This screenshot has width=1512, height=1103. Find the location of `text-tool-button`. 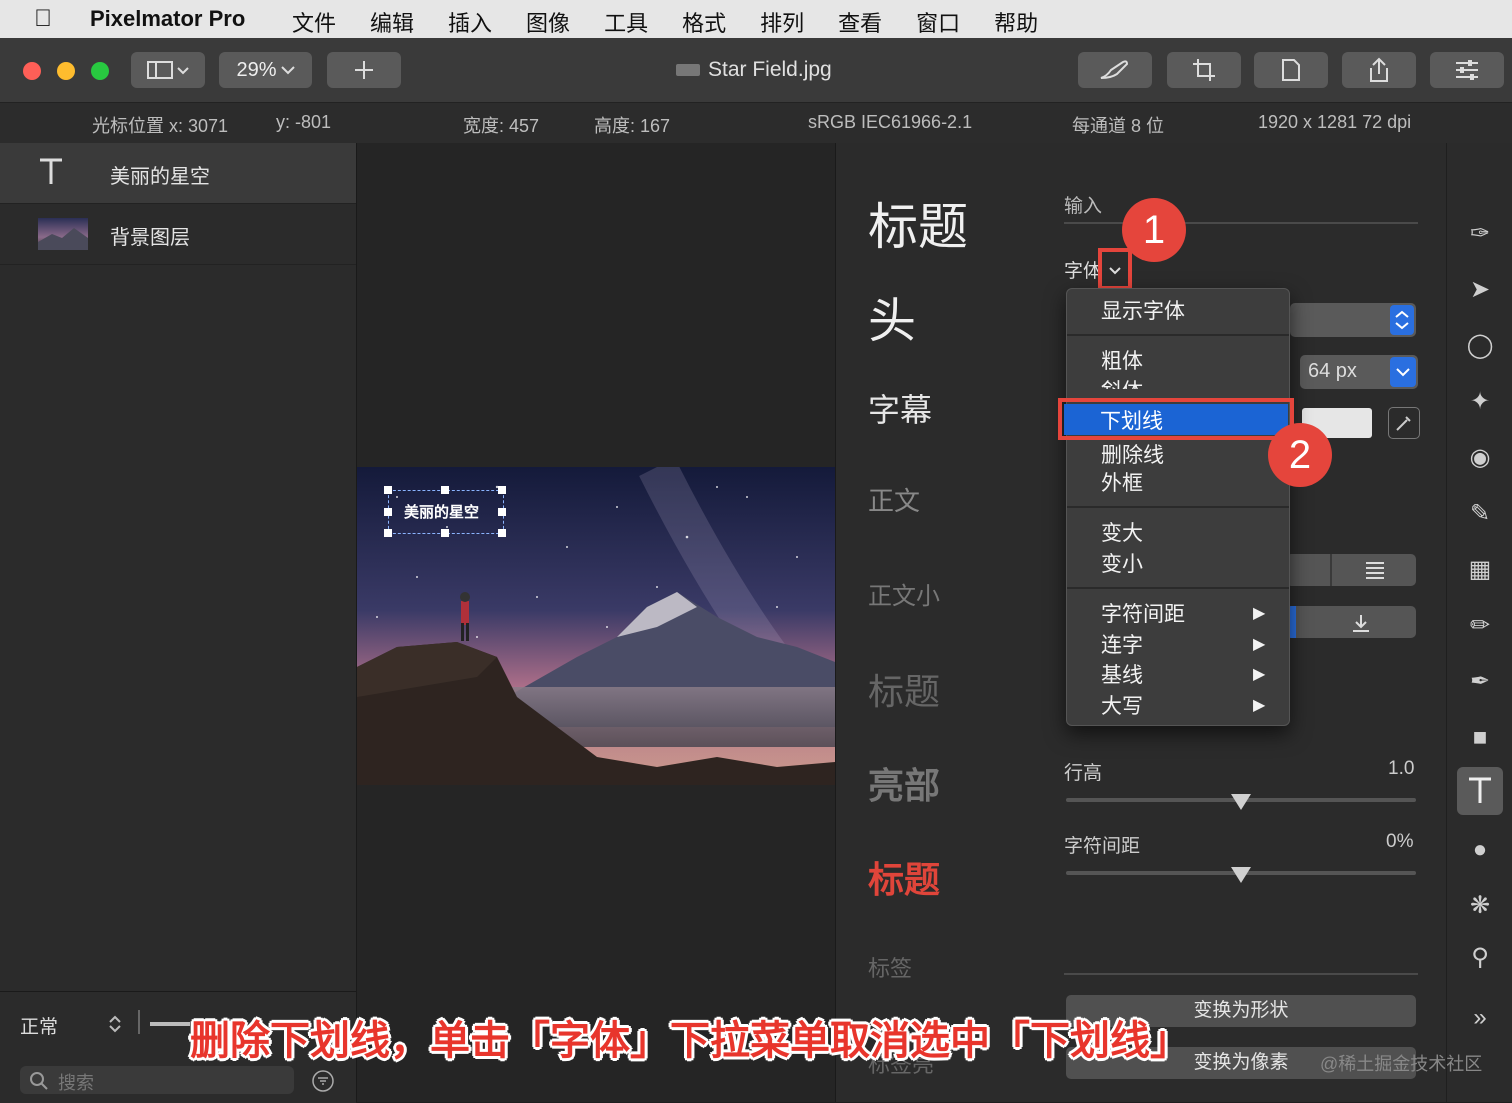

text-tool-button is located at coordinates (1480, 791).